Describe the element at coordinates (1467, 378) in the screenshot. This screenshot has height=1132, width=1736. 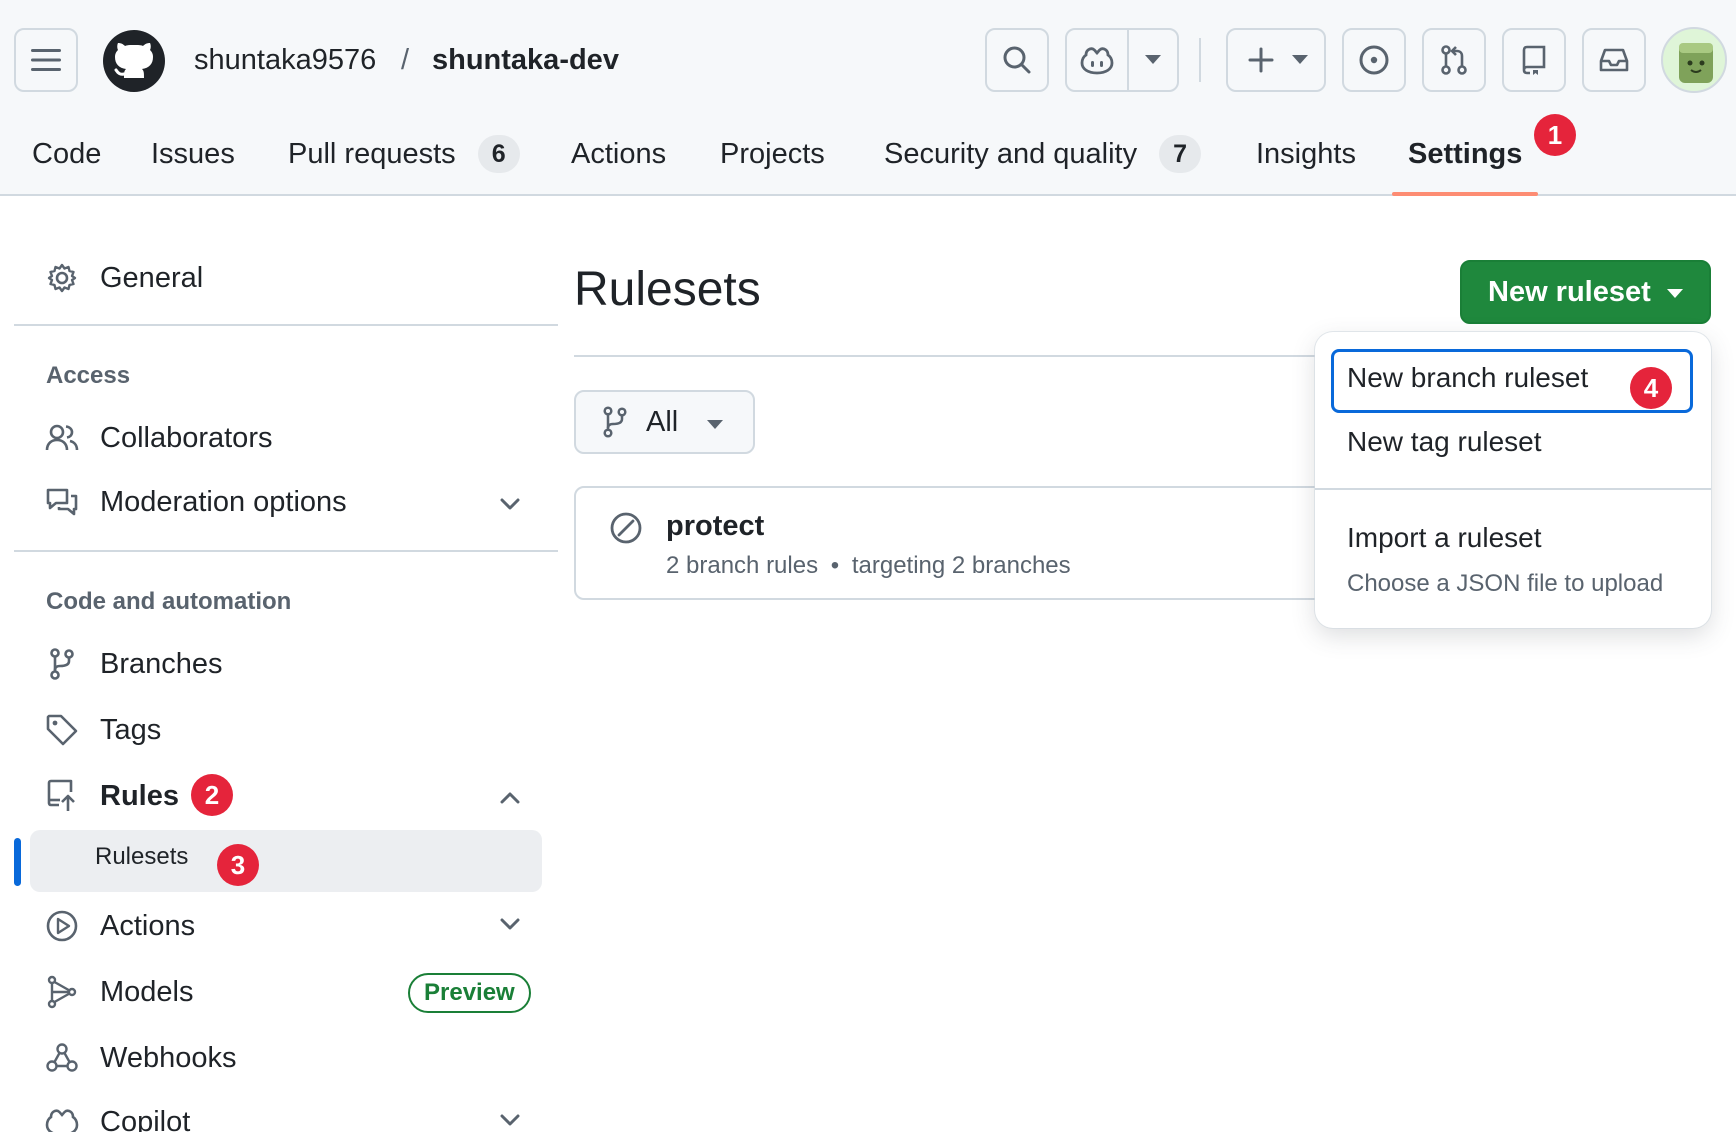
I see `menu-item-new-branch-ruleset: New branch ruleset` at that location.